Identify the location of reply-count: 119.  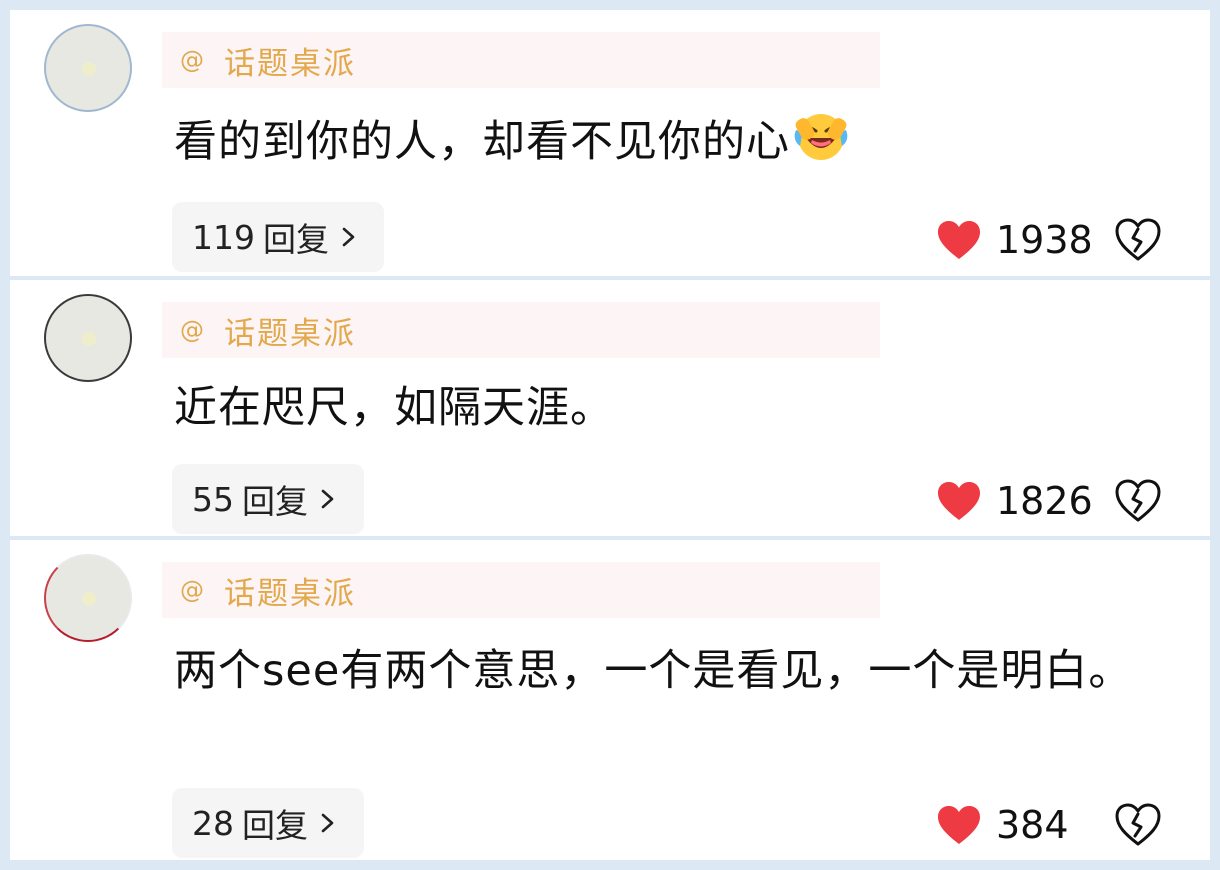
(223, 237).